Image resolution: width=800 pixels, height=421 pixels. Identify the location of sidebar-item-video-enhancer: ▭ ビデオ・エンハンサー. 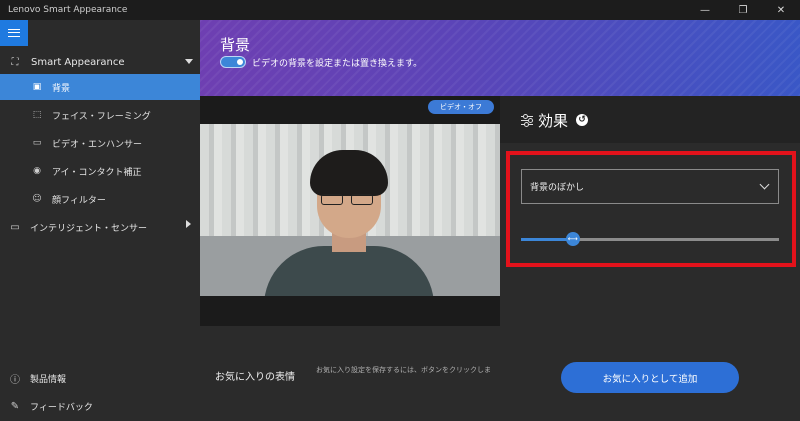
(100, 143).